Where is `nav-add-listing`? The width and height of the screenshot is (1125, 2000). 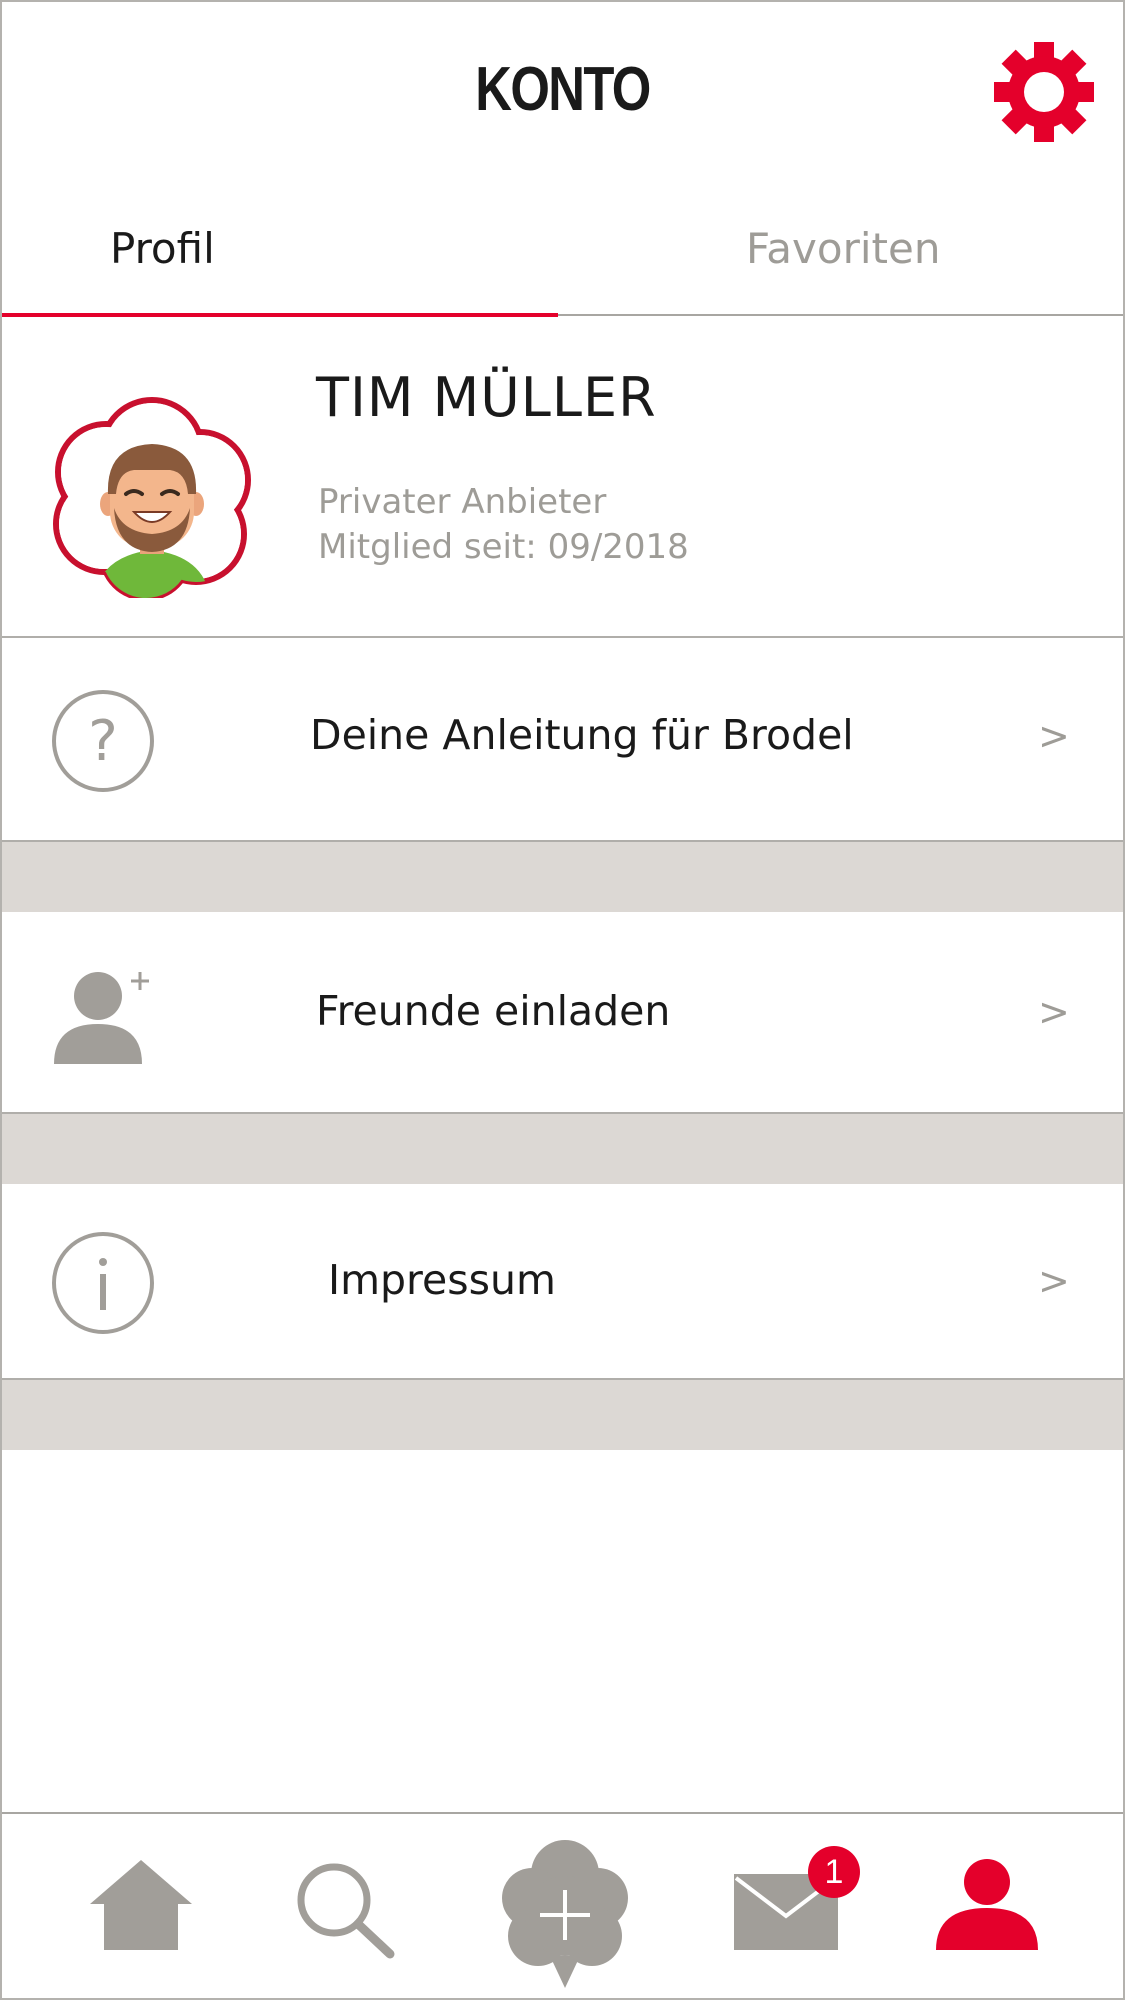
nav-add-listing is located at coordinates (565, 1915).